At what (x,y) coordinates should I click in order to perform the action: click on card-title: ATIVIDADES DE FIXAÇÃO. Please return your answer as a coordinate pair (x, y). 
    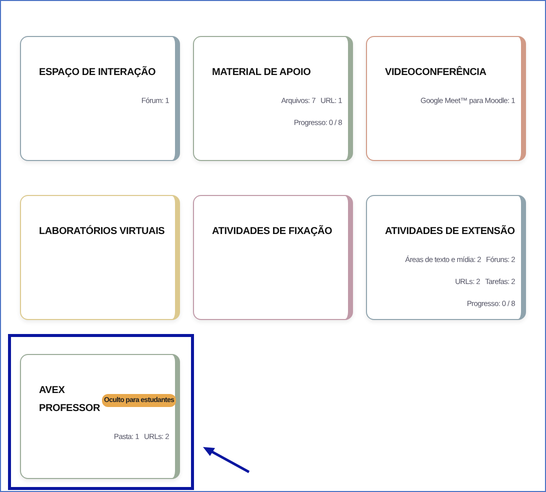
    Looking at the image, I should click on (277, 232).